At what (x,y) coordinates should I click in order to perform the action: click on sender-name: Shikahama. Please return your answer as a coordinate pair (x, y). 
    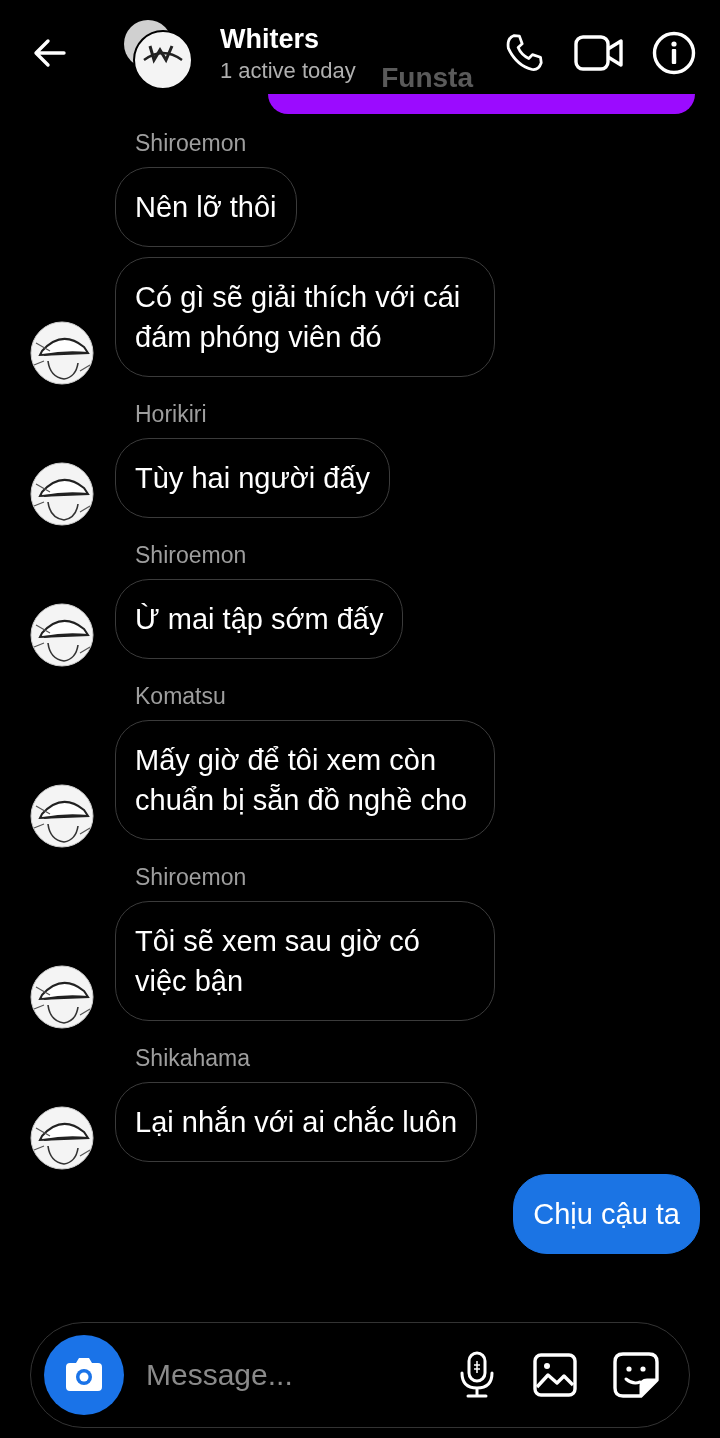
    Looking at the image, I should click on (193, 1058).